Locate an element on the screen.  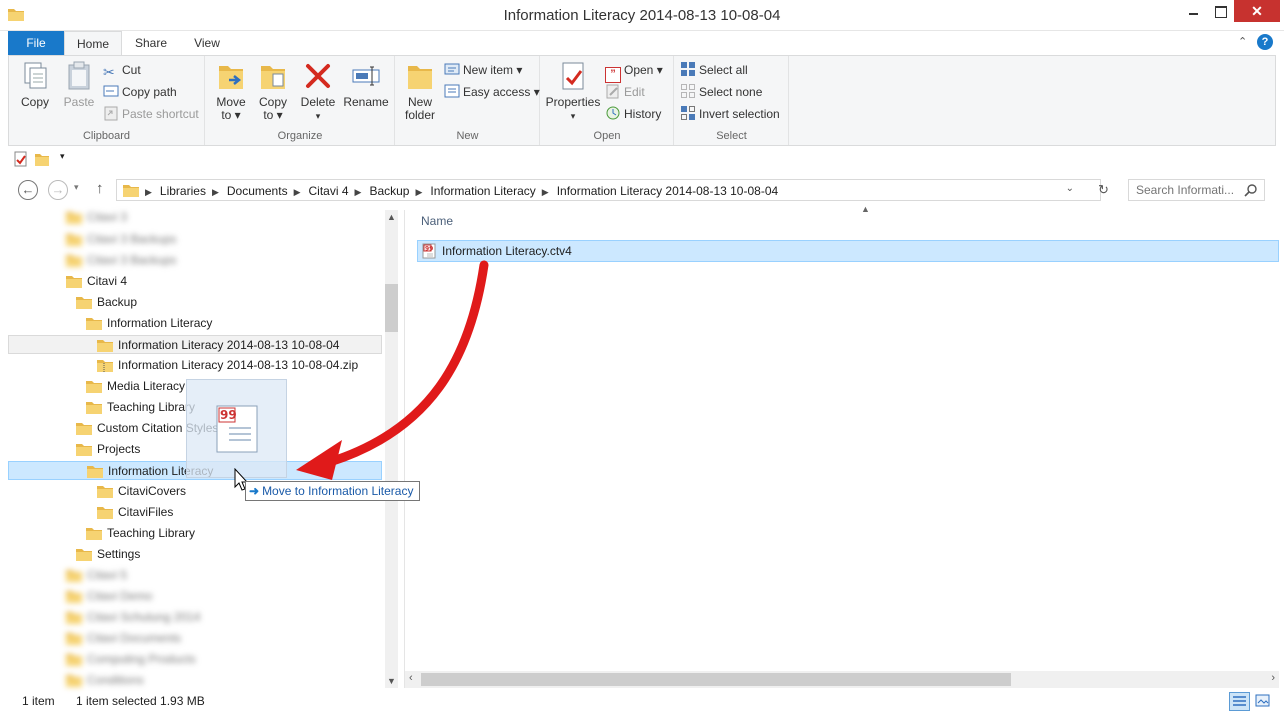
tree-item-citavi-covers: CitaviCovers is located at coordinates (141, 491).